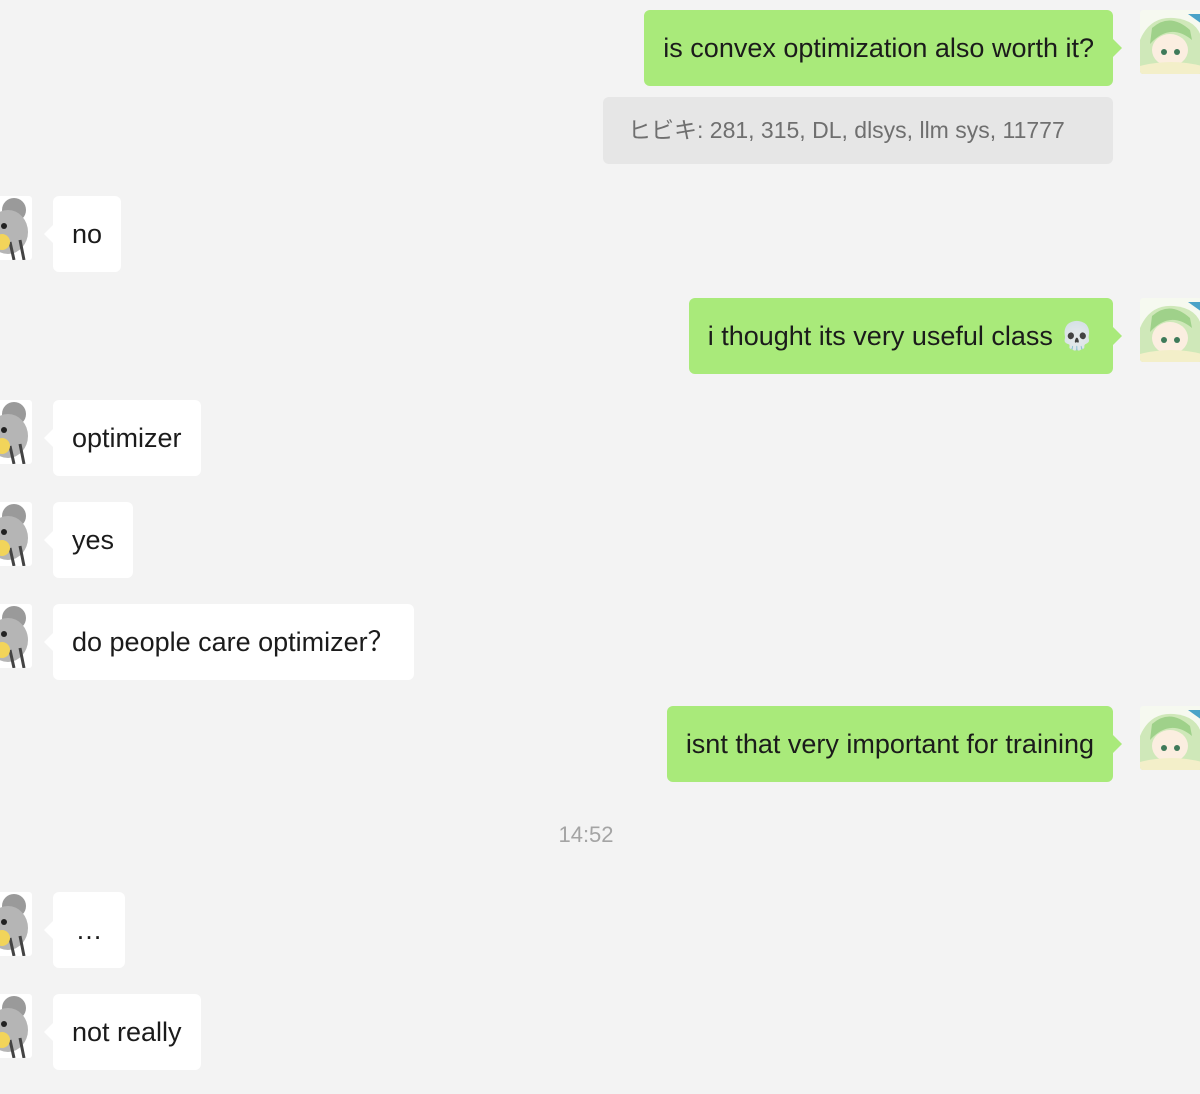  I want to click on incoming-message: do people care optimizer？, so click(229, 642).